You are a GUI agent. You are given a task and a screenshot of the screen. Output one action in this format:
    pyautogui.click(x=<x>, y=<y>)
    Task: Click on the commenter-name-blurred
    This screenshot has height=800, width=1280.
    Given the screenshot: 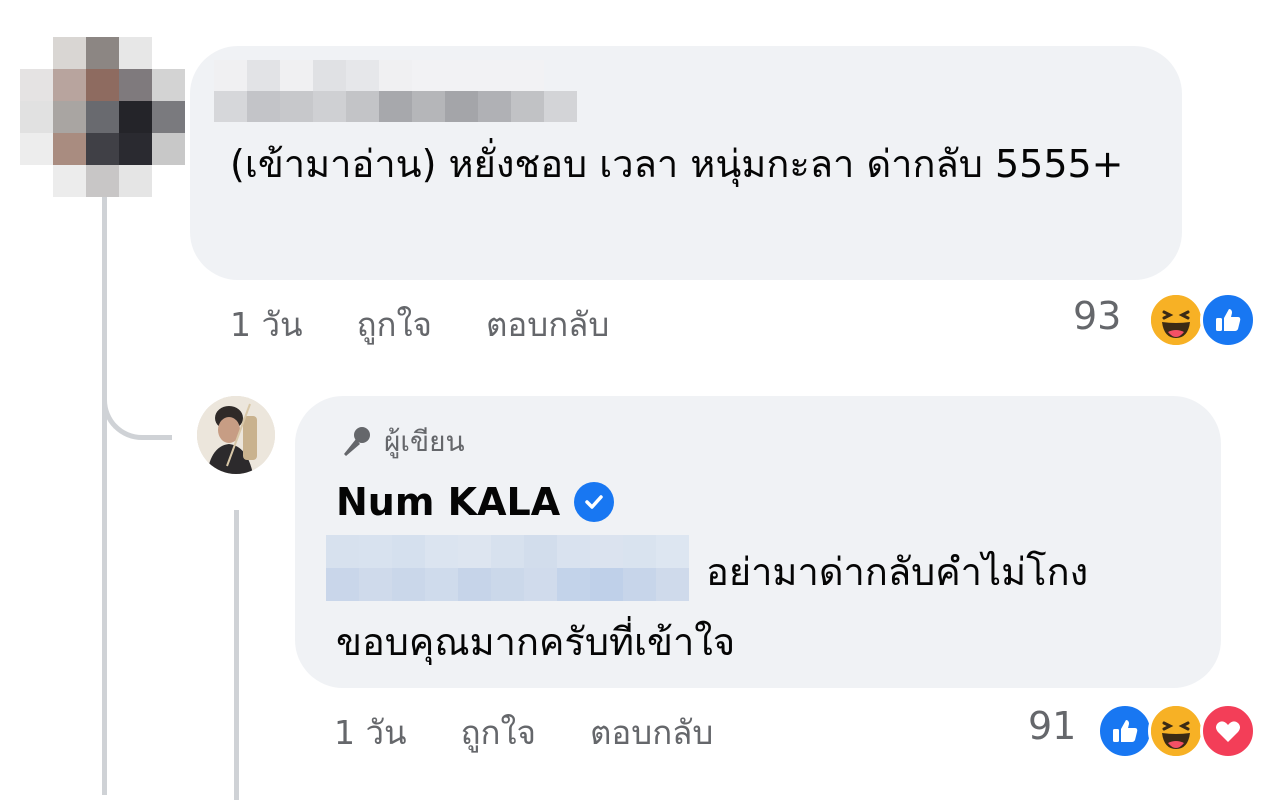 What is the action you would take?
    pyautogui.click(x=395, y=91)
    